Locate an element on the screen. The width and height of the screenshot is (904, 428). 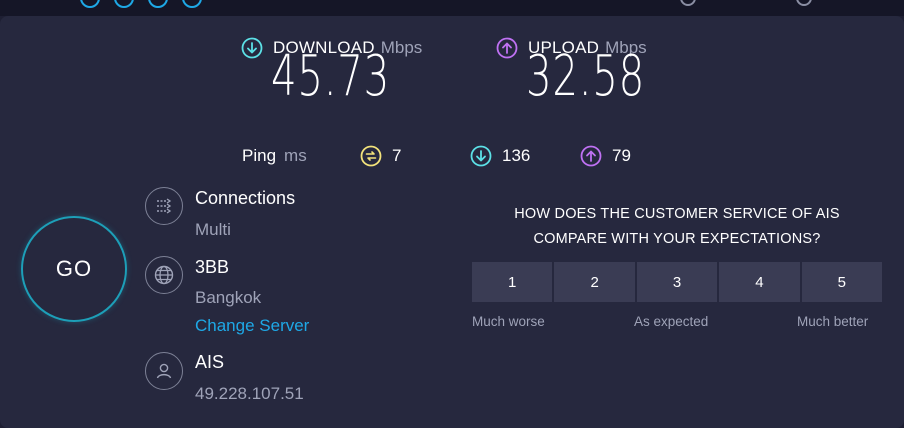
go-button: GO is located at coordinates (74, 269).